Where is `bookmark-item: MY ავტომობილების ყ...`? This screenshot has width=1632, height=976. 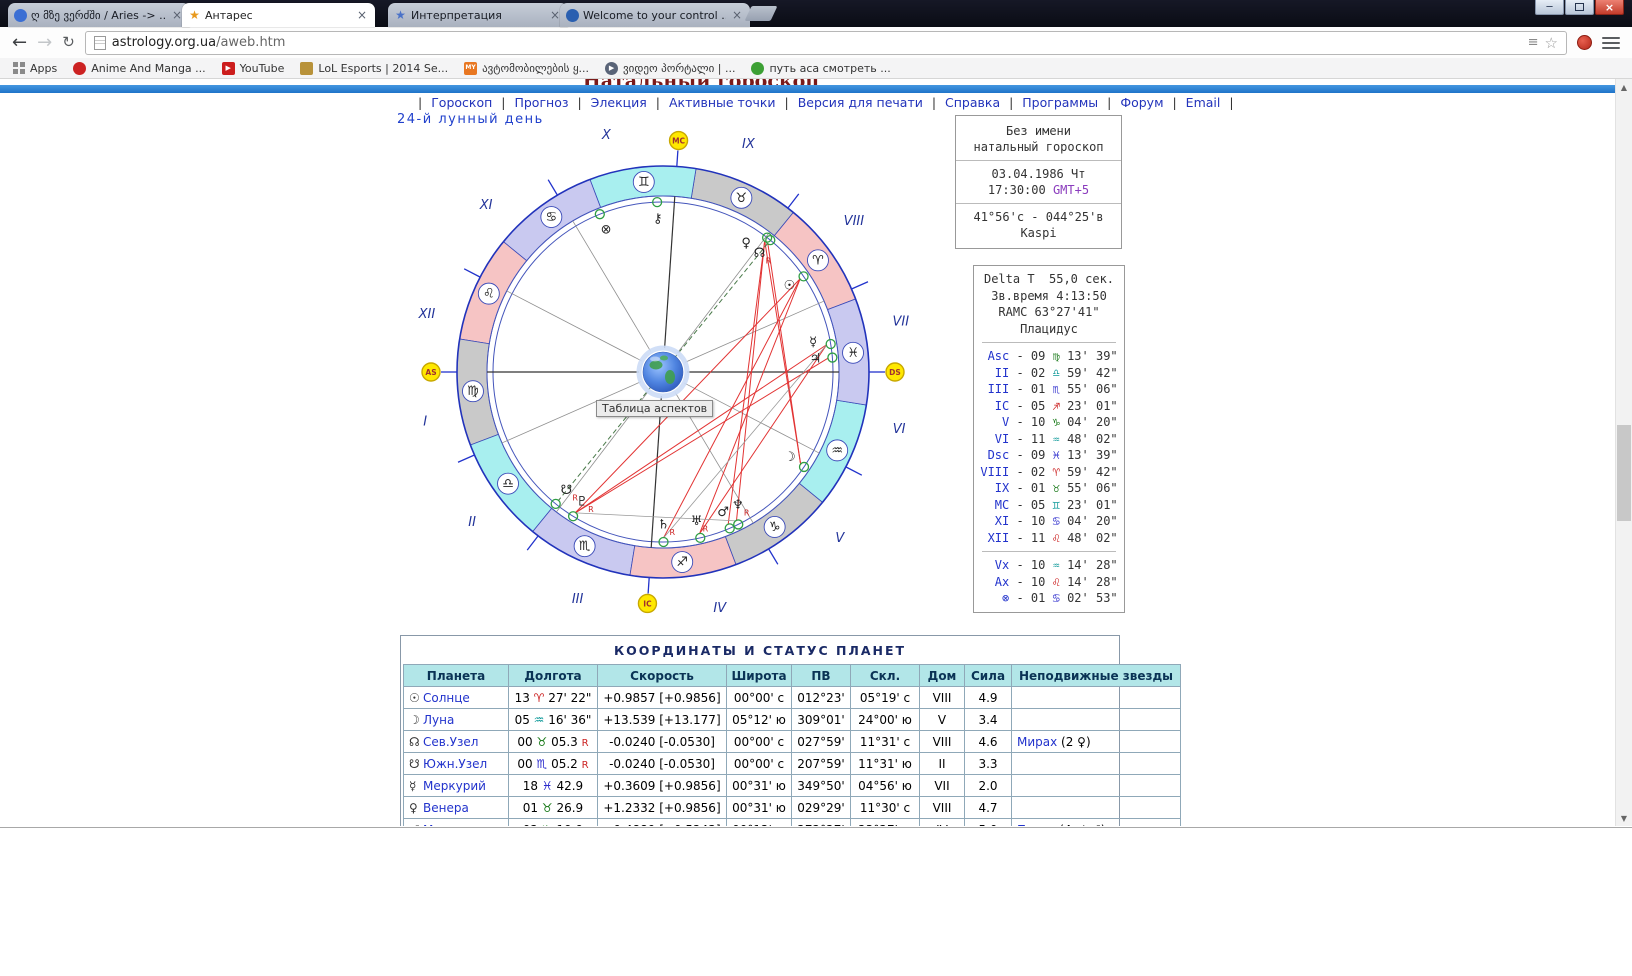
bookmark-item: MY ავტომობილების ყ... is located at coordinates (526, 68).